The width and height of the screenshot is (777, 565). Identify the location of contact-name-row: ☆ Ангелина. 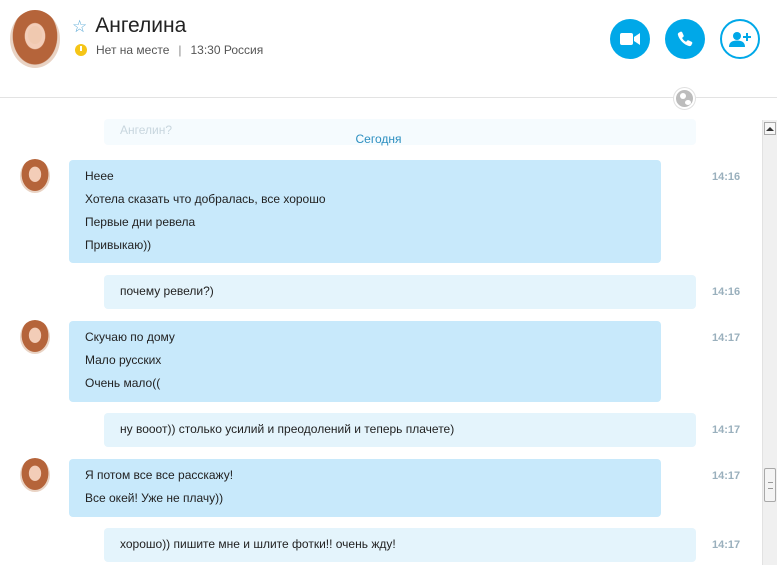
(129, 26).